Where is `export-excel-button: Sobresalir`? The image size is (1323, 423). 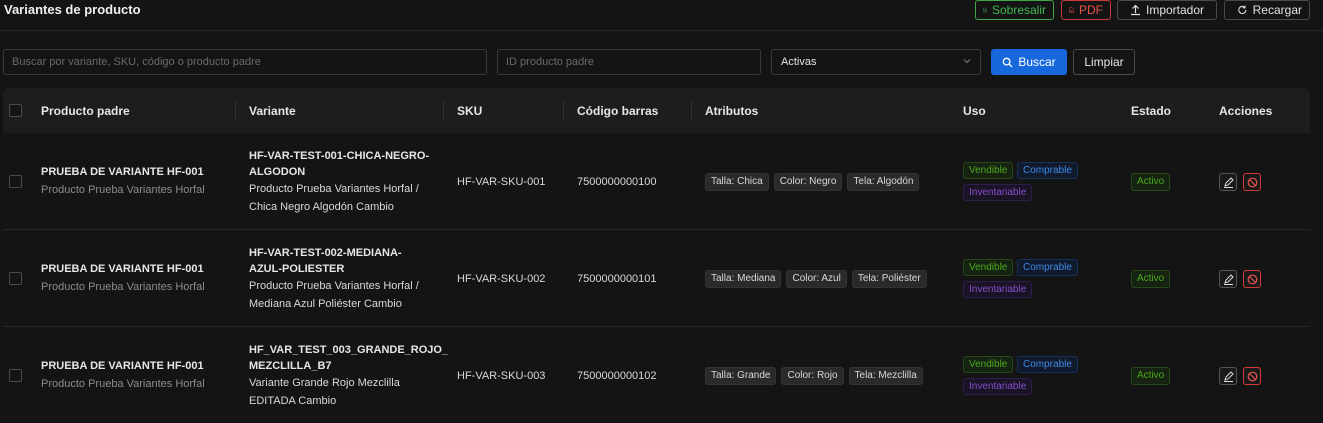
export-excel-button: Sobresalir is located at coordinates (1014, 10).